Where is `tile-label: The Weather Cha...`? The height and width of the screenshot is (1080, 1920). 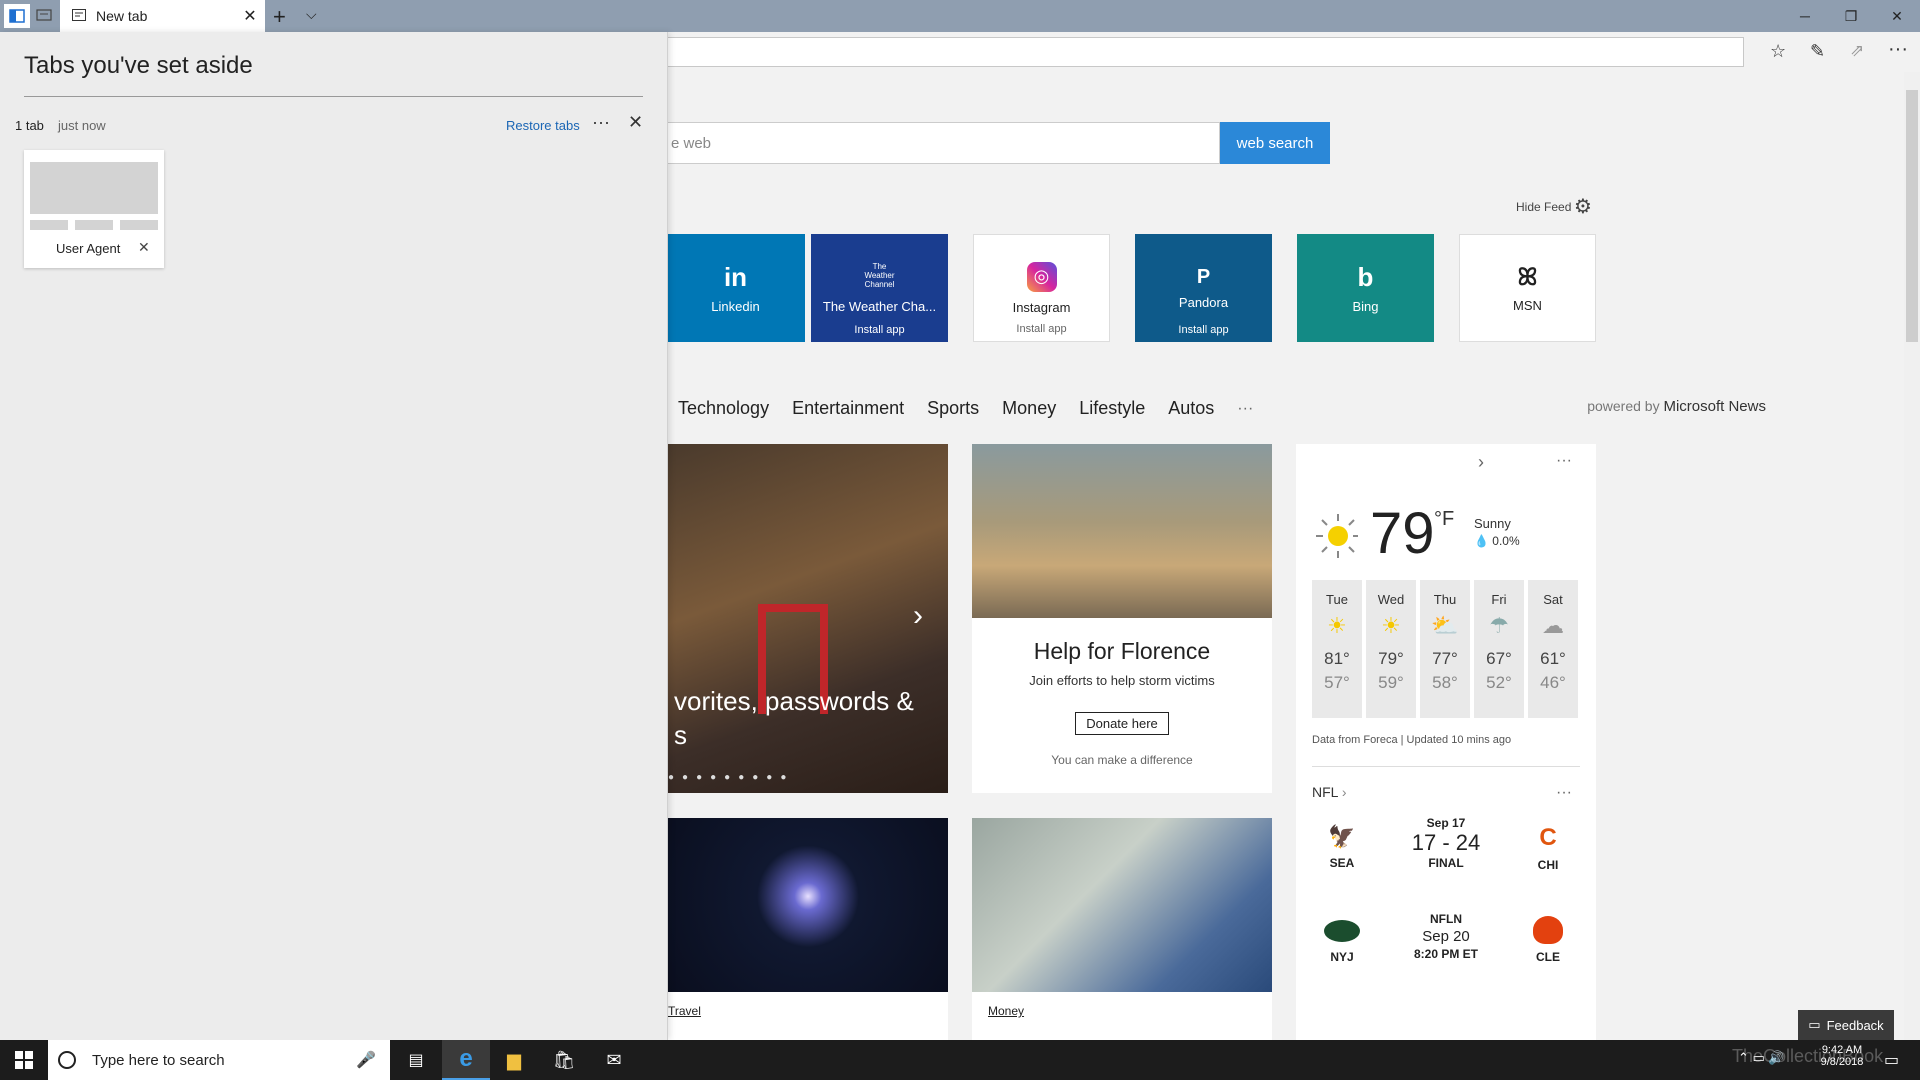 tile-label: The Weather Cha... is located at coordinates (879, 306).